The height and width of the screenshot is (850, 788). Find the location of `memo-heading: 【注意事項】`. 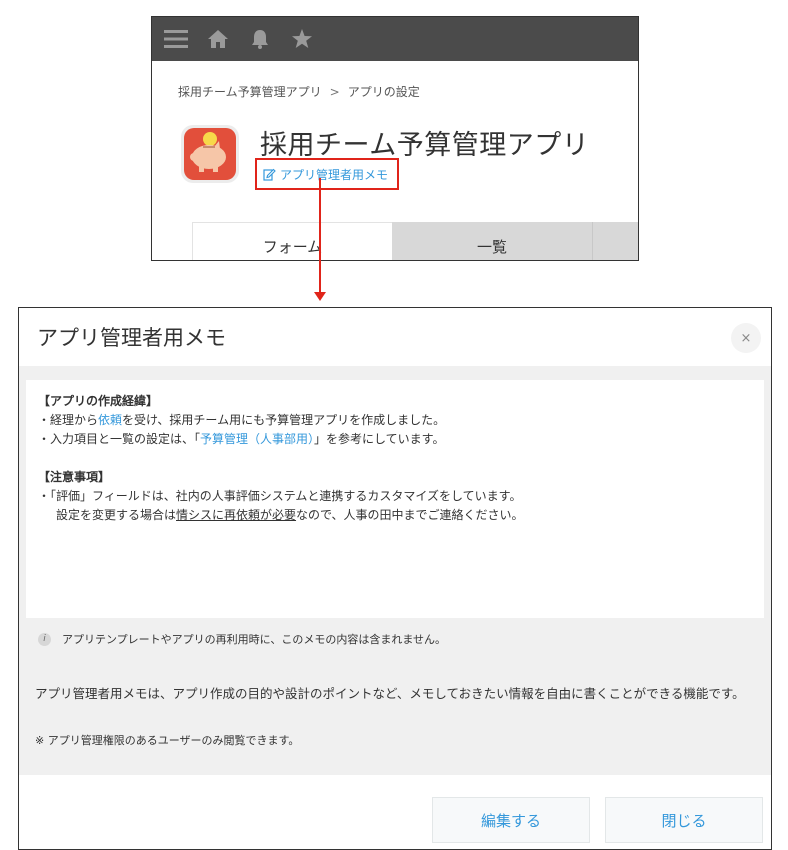

memo-heading: 【注意事項】 is located at coordinates (395, 477).